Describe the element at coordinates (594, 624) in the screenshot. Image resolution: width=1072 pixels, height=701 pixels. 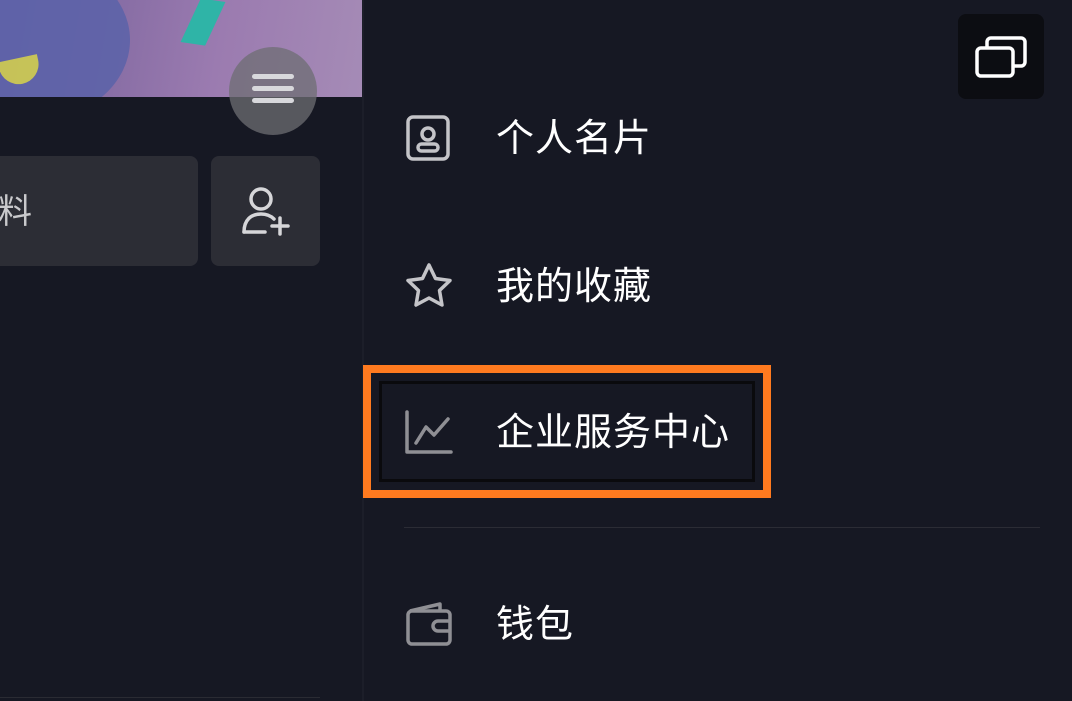
I see `menu-item-wallet: 钱包` at that location.